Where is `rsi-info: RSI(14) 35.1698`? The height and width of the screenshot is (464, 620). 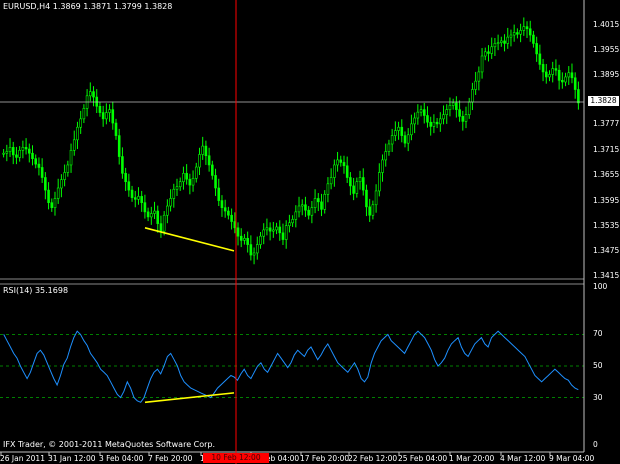
rsi-info: RSI(14) 35.1698 is located at coordinates (36, 290).